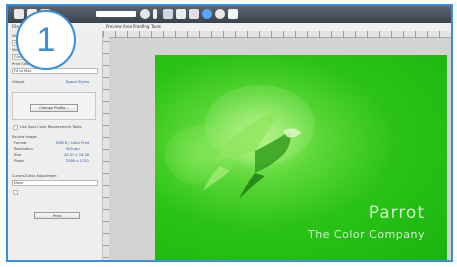 The height and width of the screenshot is (267, 457). What do you see at coordinates (20, 143) in the screenshot?
I see `info-label: Format` at bounding box center [20, 143].